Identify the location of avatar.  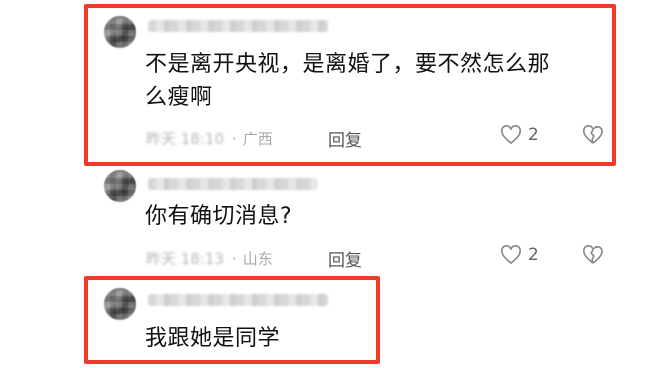
(120, 186).